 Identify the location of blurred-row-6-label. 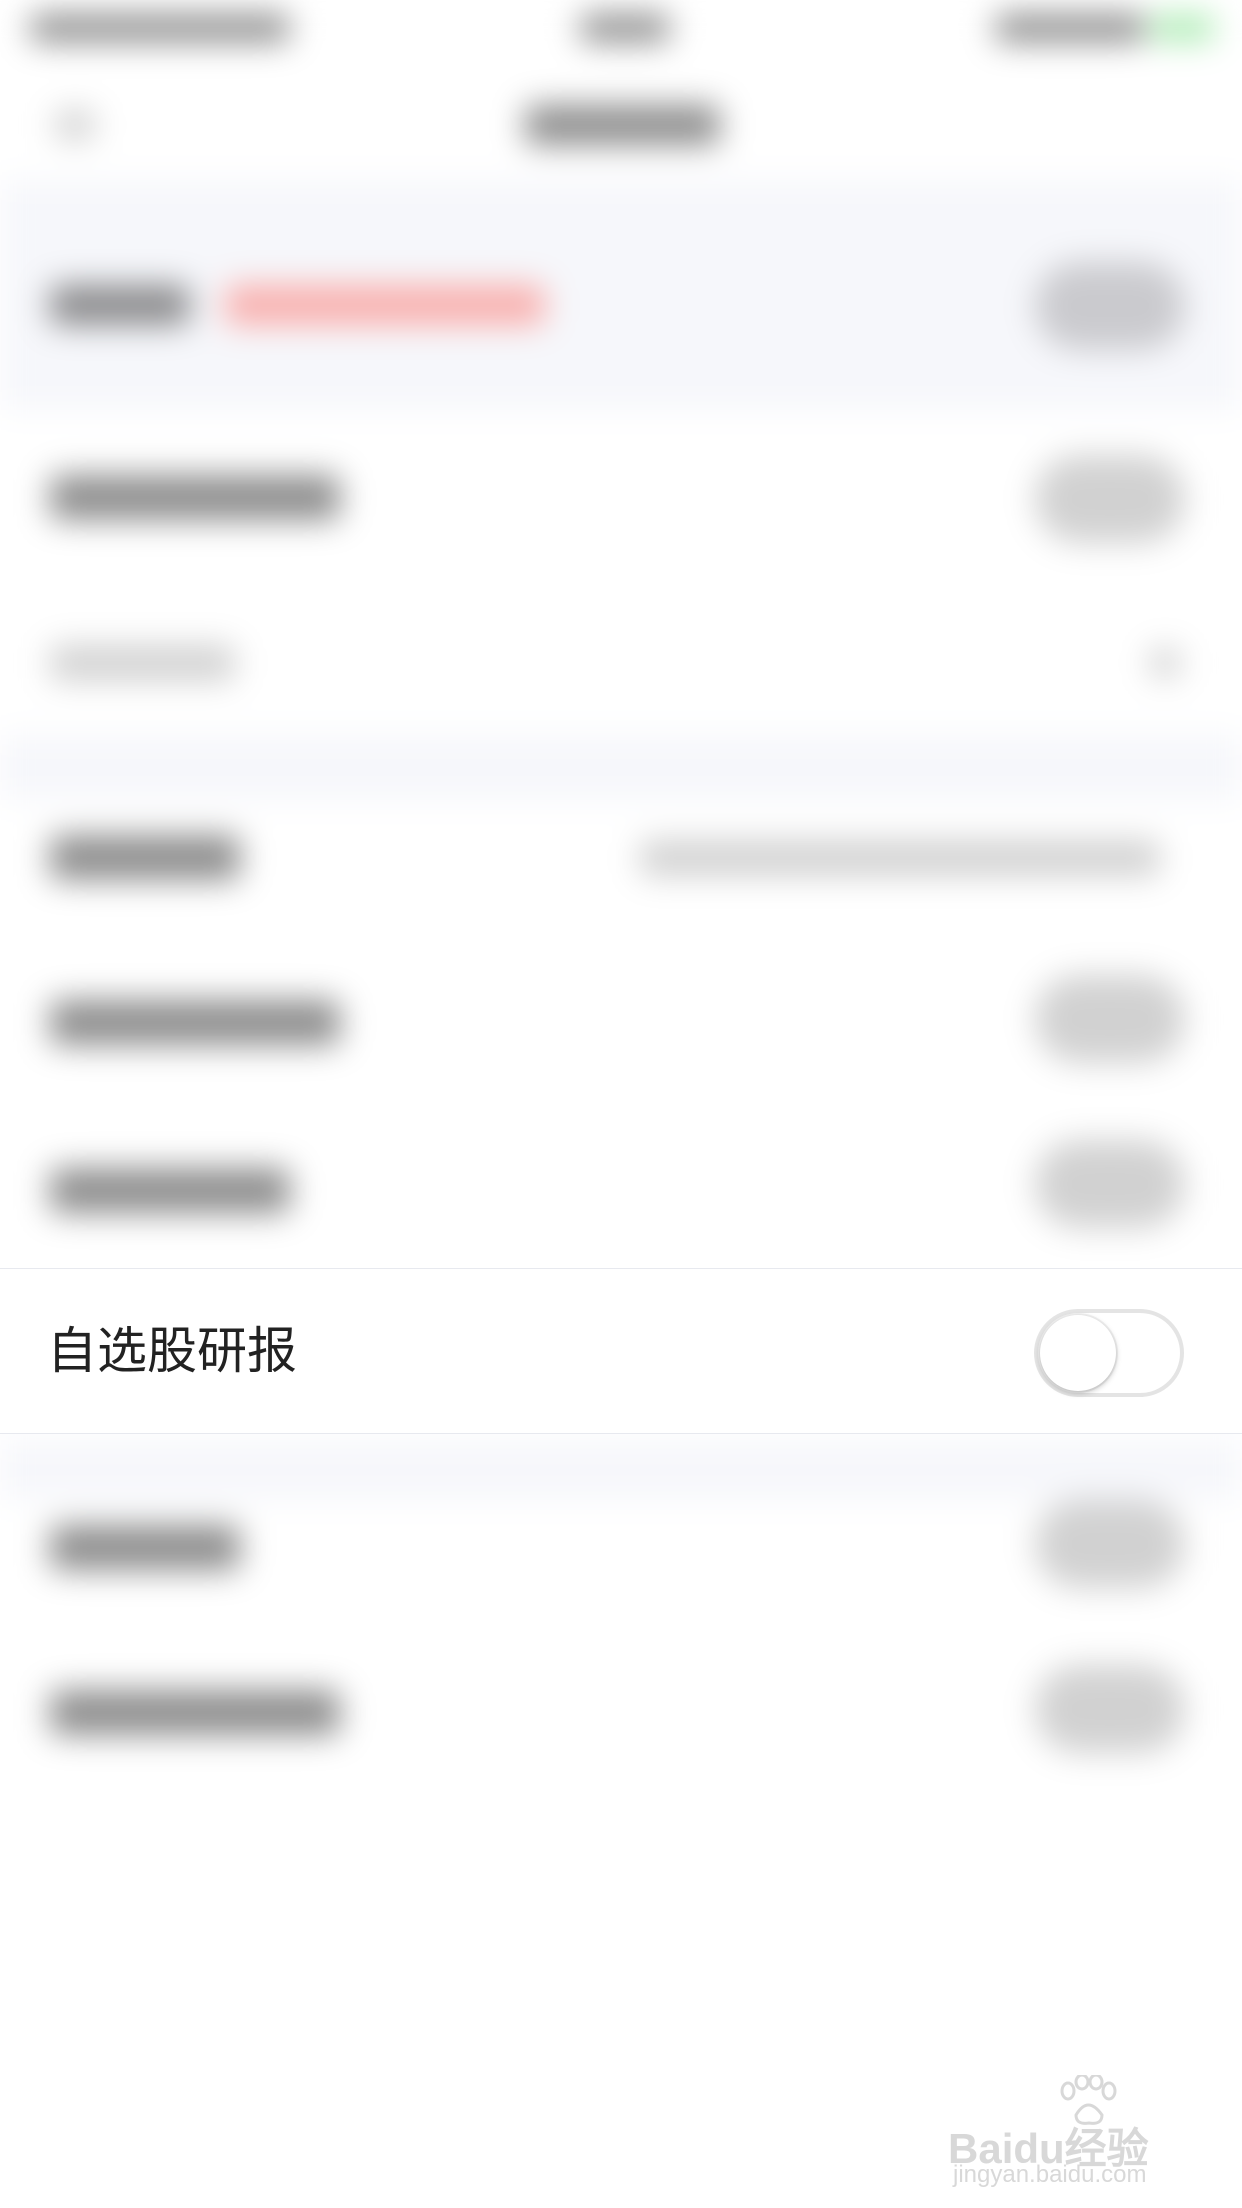
(170, 1190).